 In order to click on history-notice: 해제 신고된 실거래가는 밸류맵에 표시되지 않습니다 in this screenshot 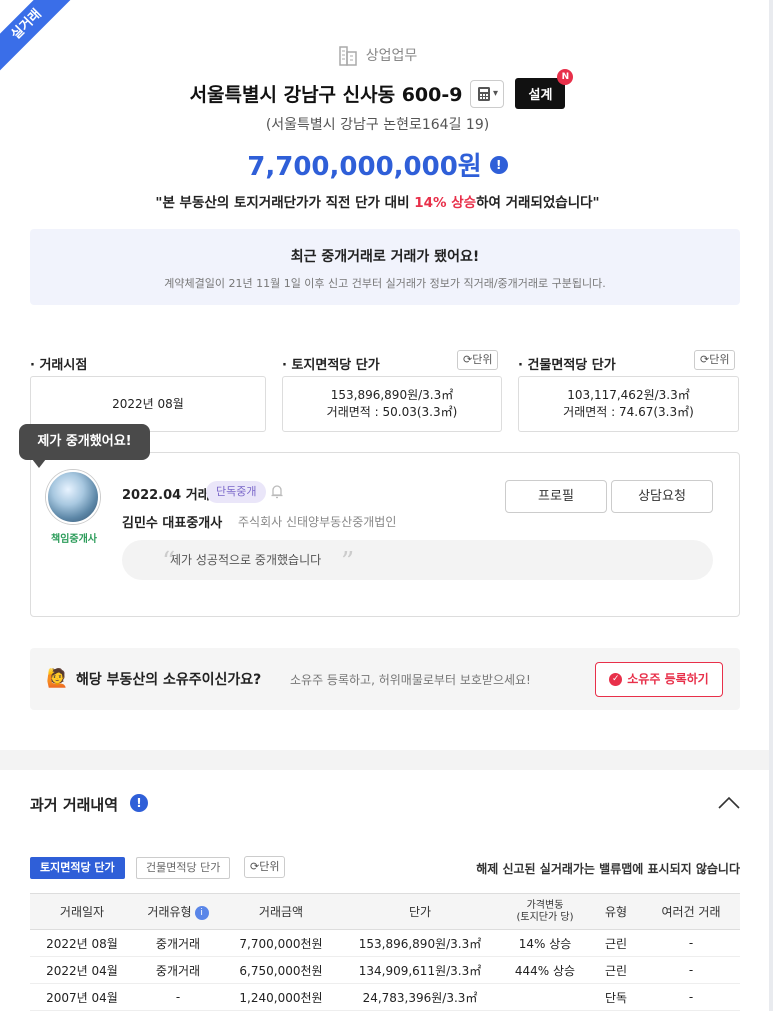, I will do `click(608, 869)`.